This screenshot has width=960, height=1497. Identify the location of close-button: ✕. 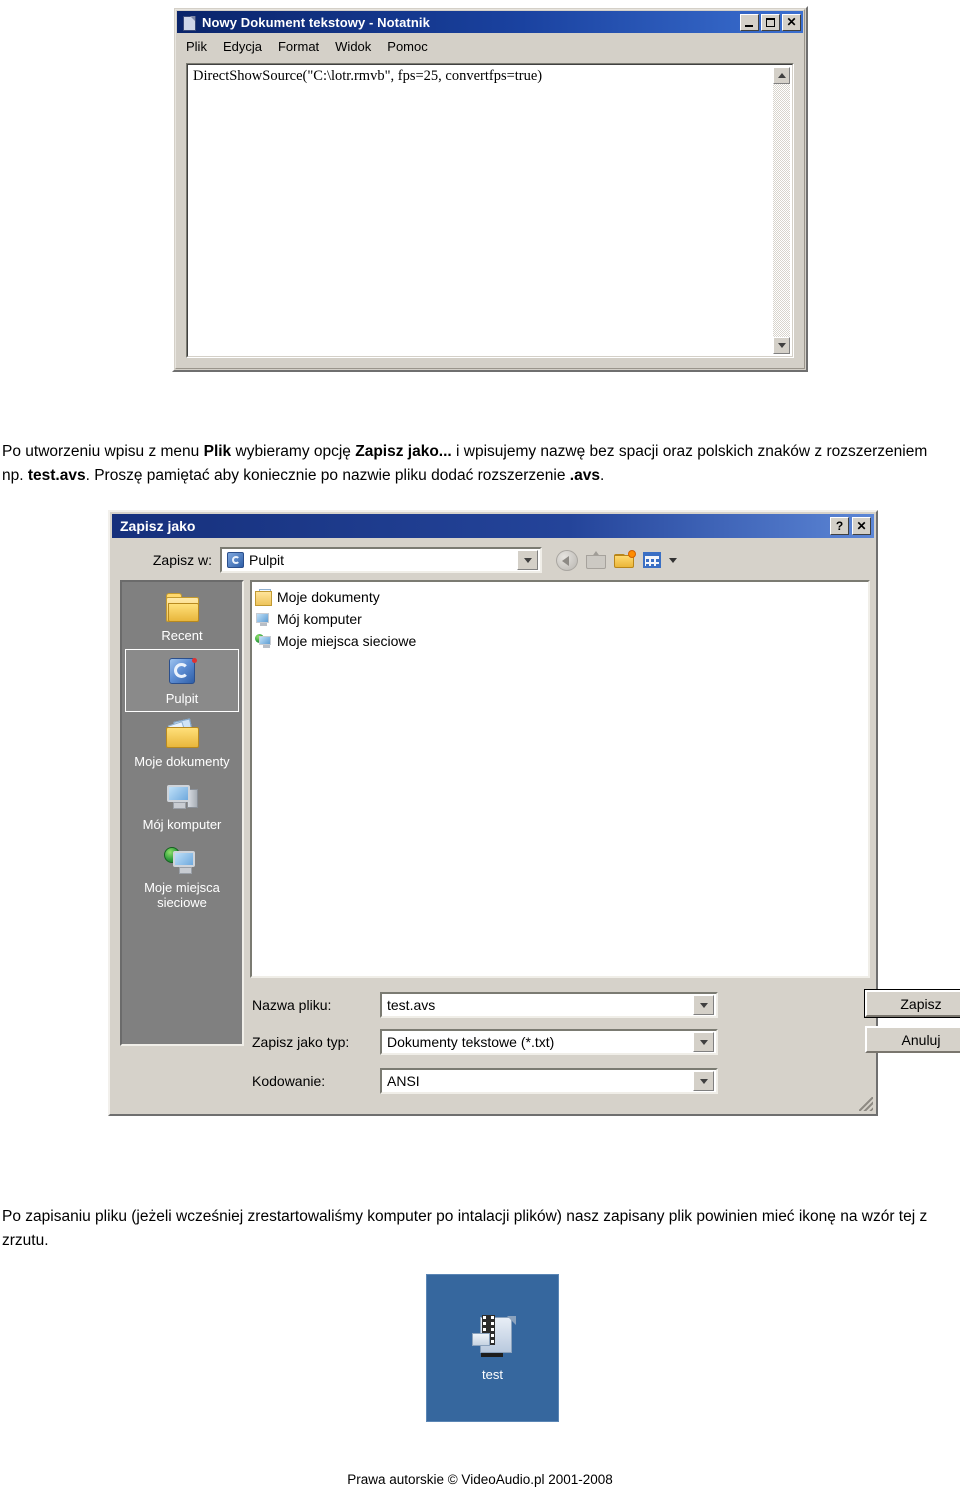
(791, 22).